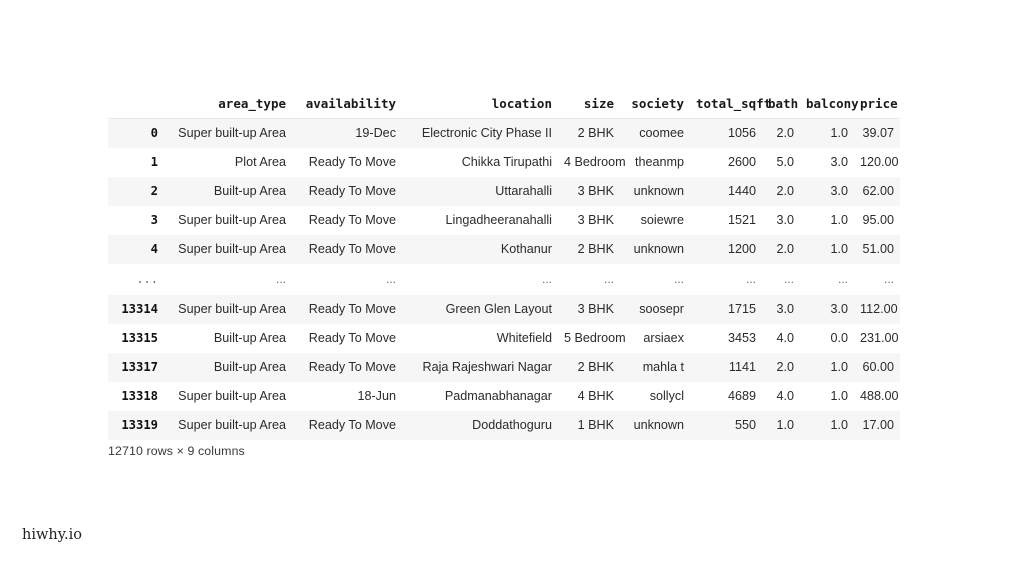 The height and width of the screenshot is (576, 1024). I want to click on cell-price: 112.00, so click(877, 309).